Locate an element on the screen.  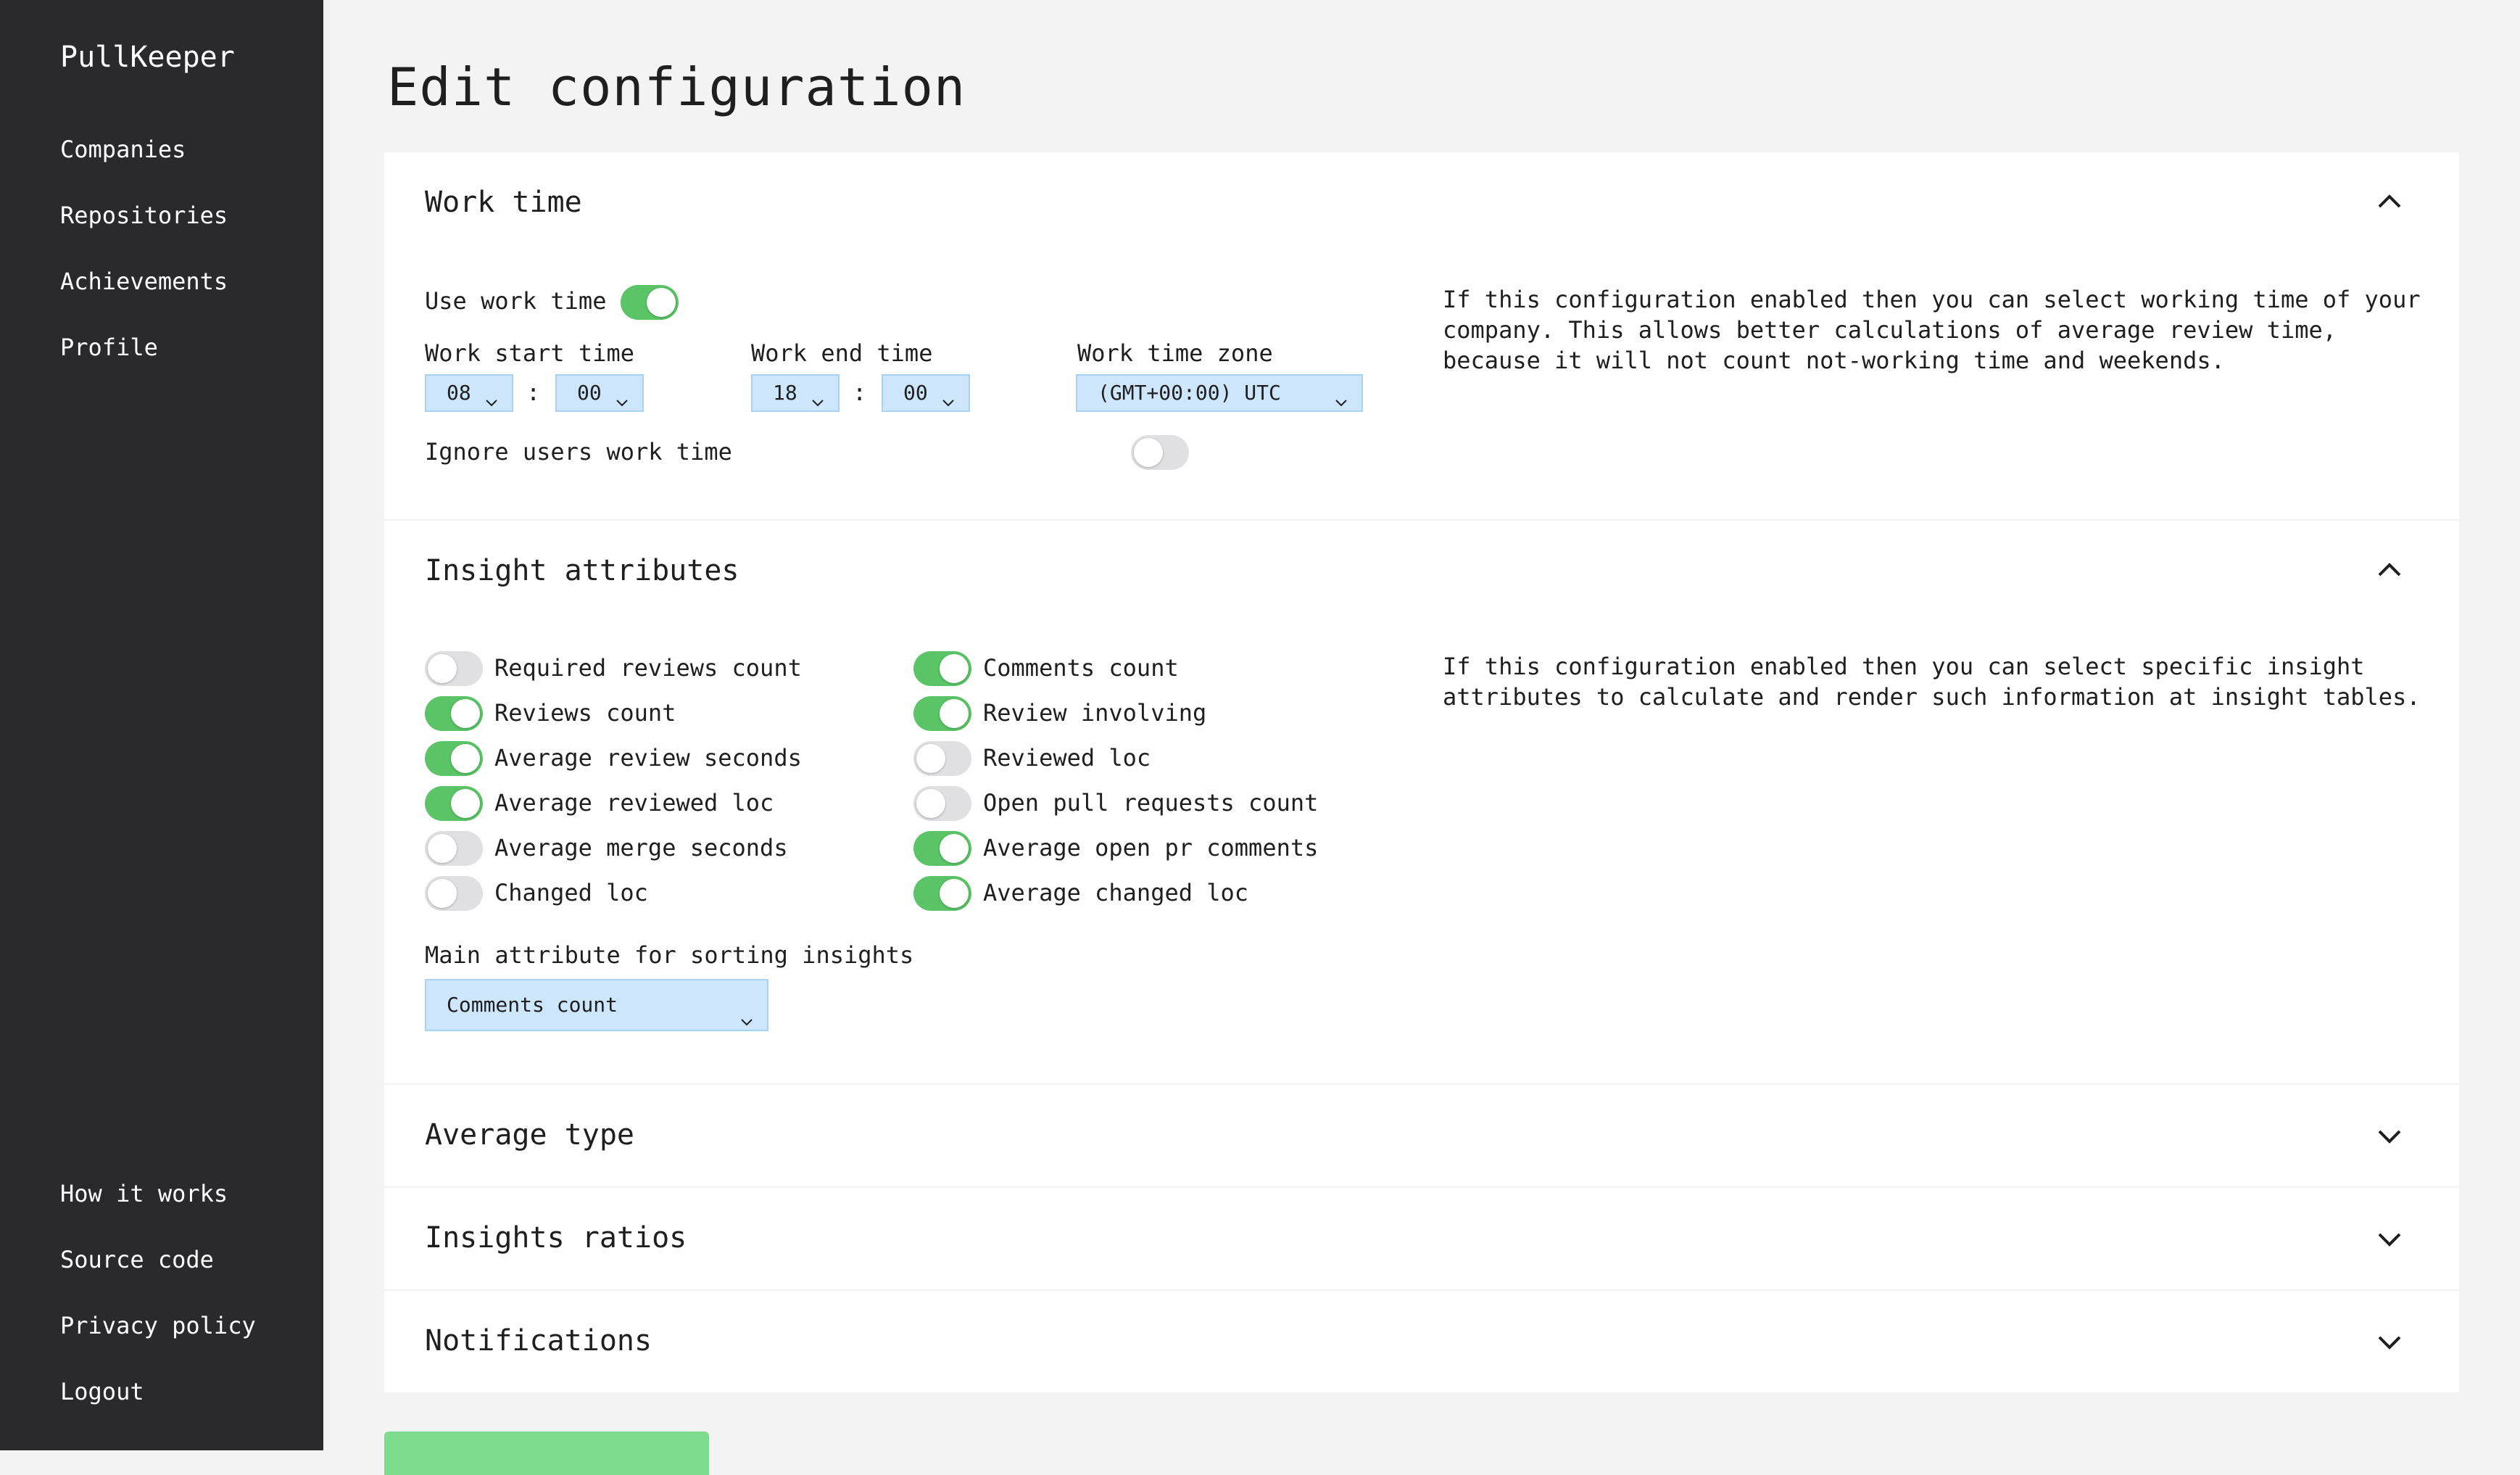
average-review-seconds-label: Average review seconds is located at coordinates (648, 758).